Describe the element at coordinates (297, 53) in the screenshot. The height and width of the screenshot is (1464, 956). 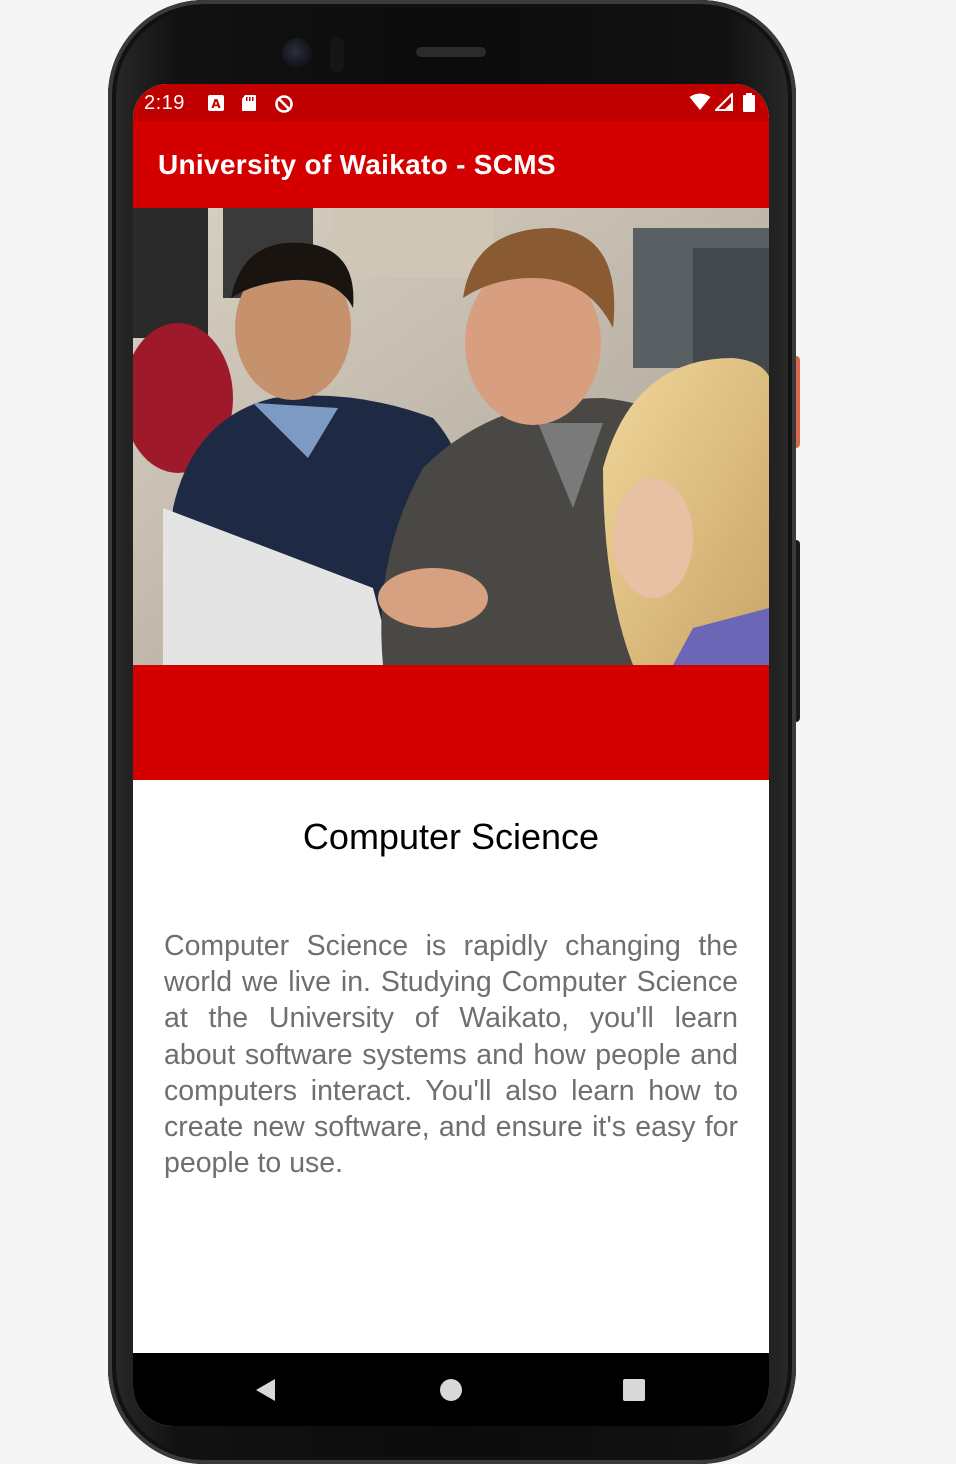
I see `front-camera` at that location.